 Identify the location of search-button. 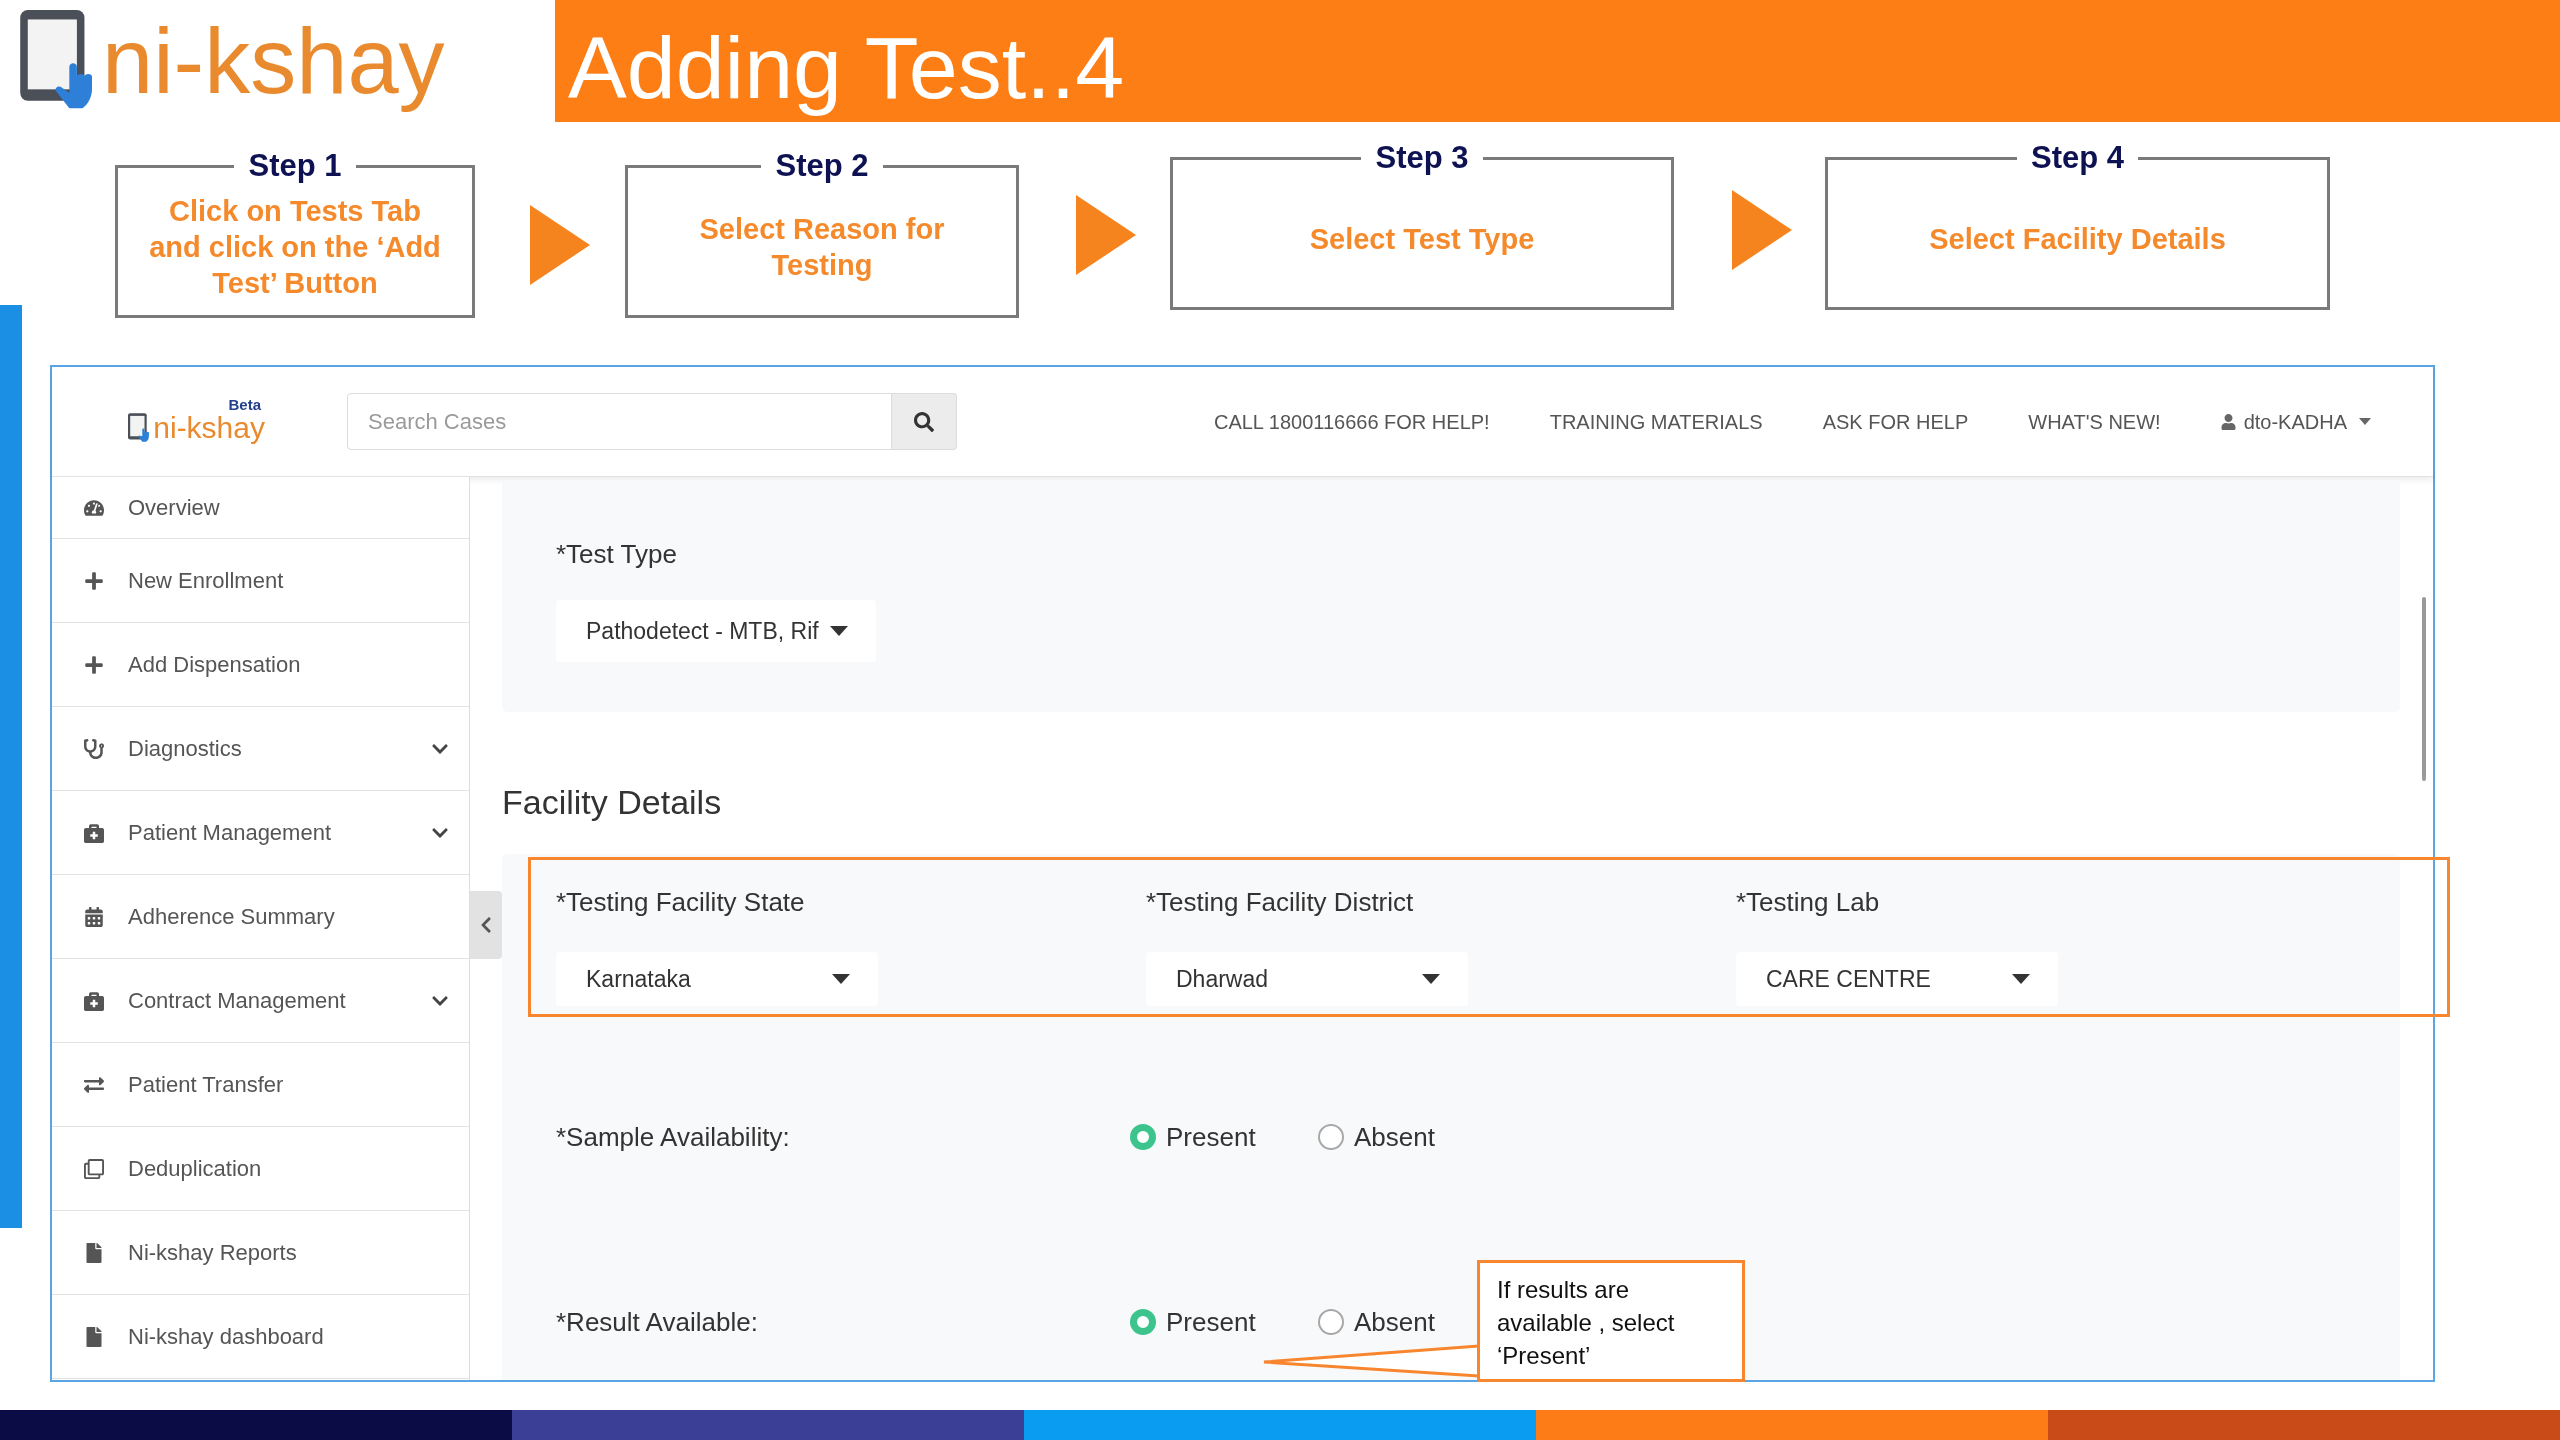
(924, 421).